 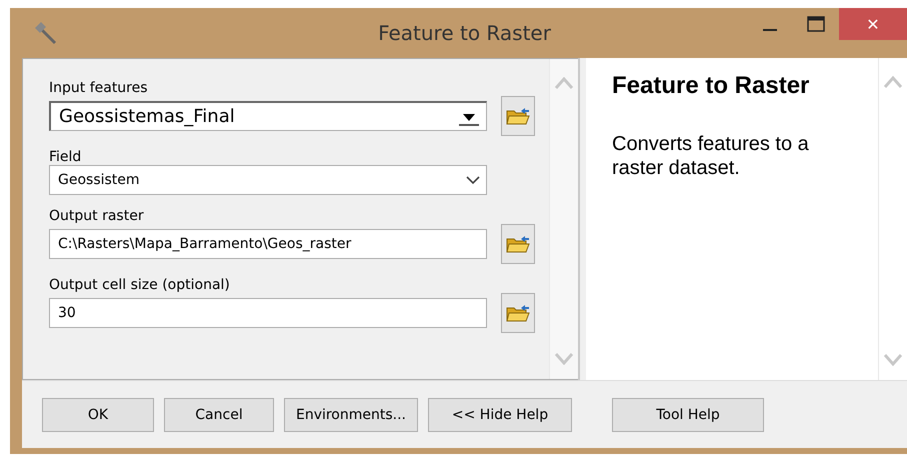 What do you see at coordinates (873, 24) in the screenshot?
I see `close-button: ✕` at bounding box center [873, 24].